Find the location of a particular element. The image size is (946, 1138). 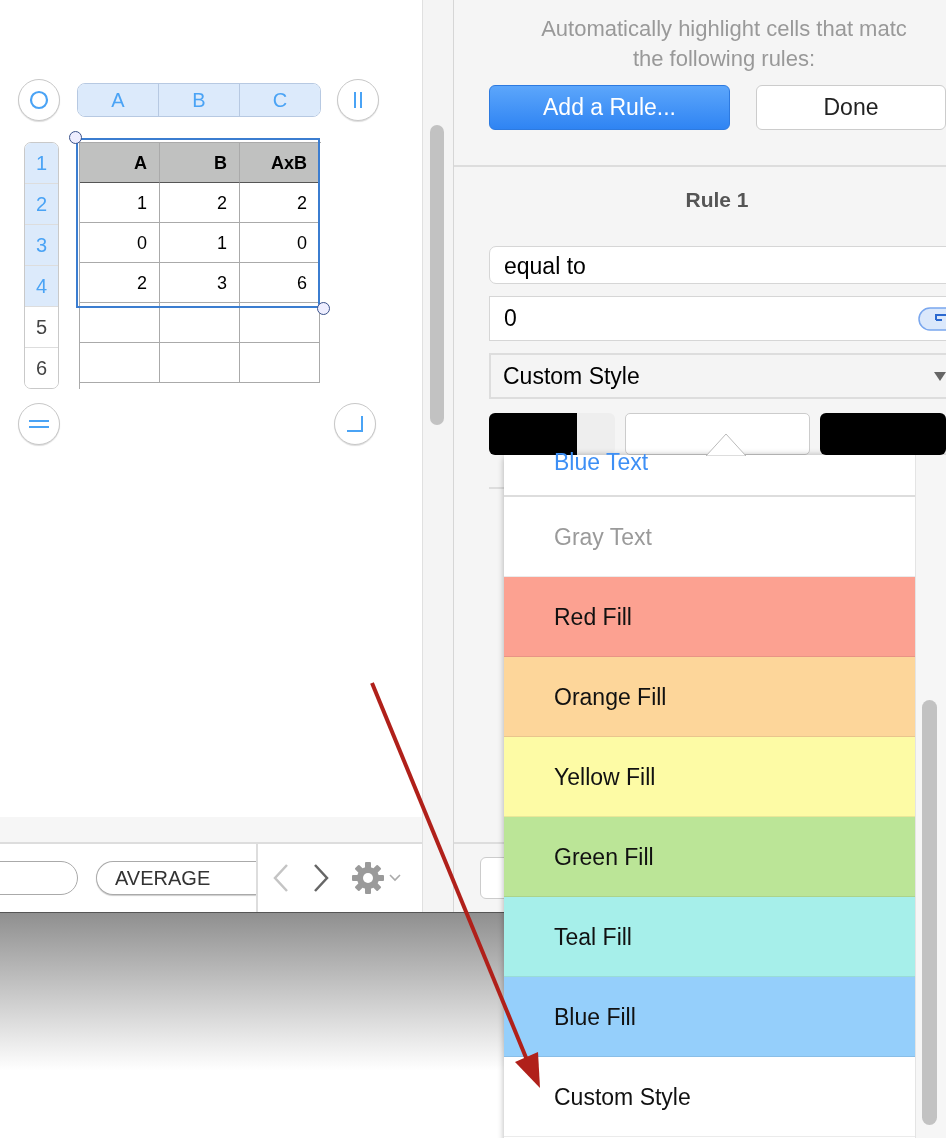

menu-item: Orange Fill is located at coordinates (709, 697).